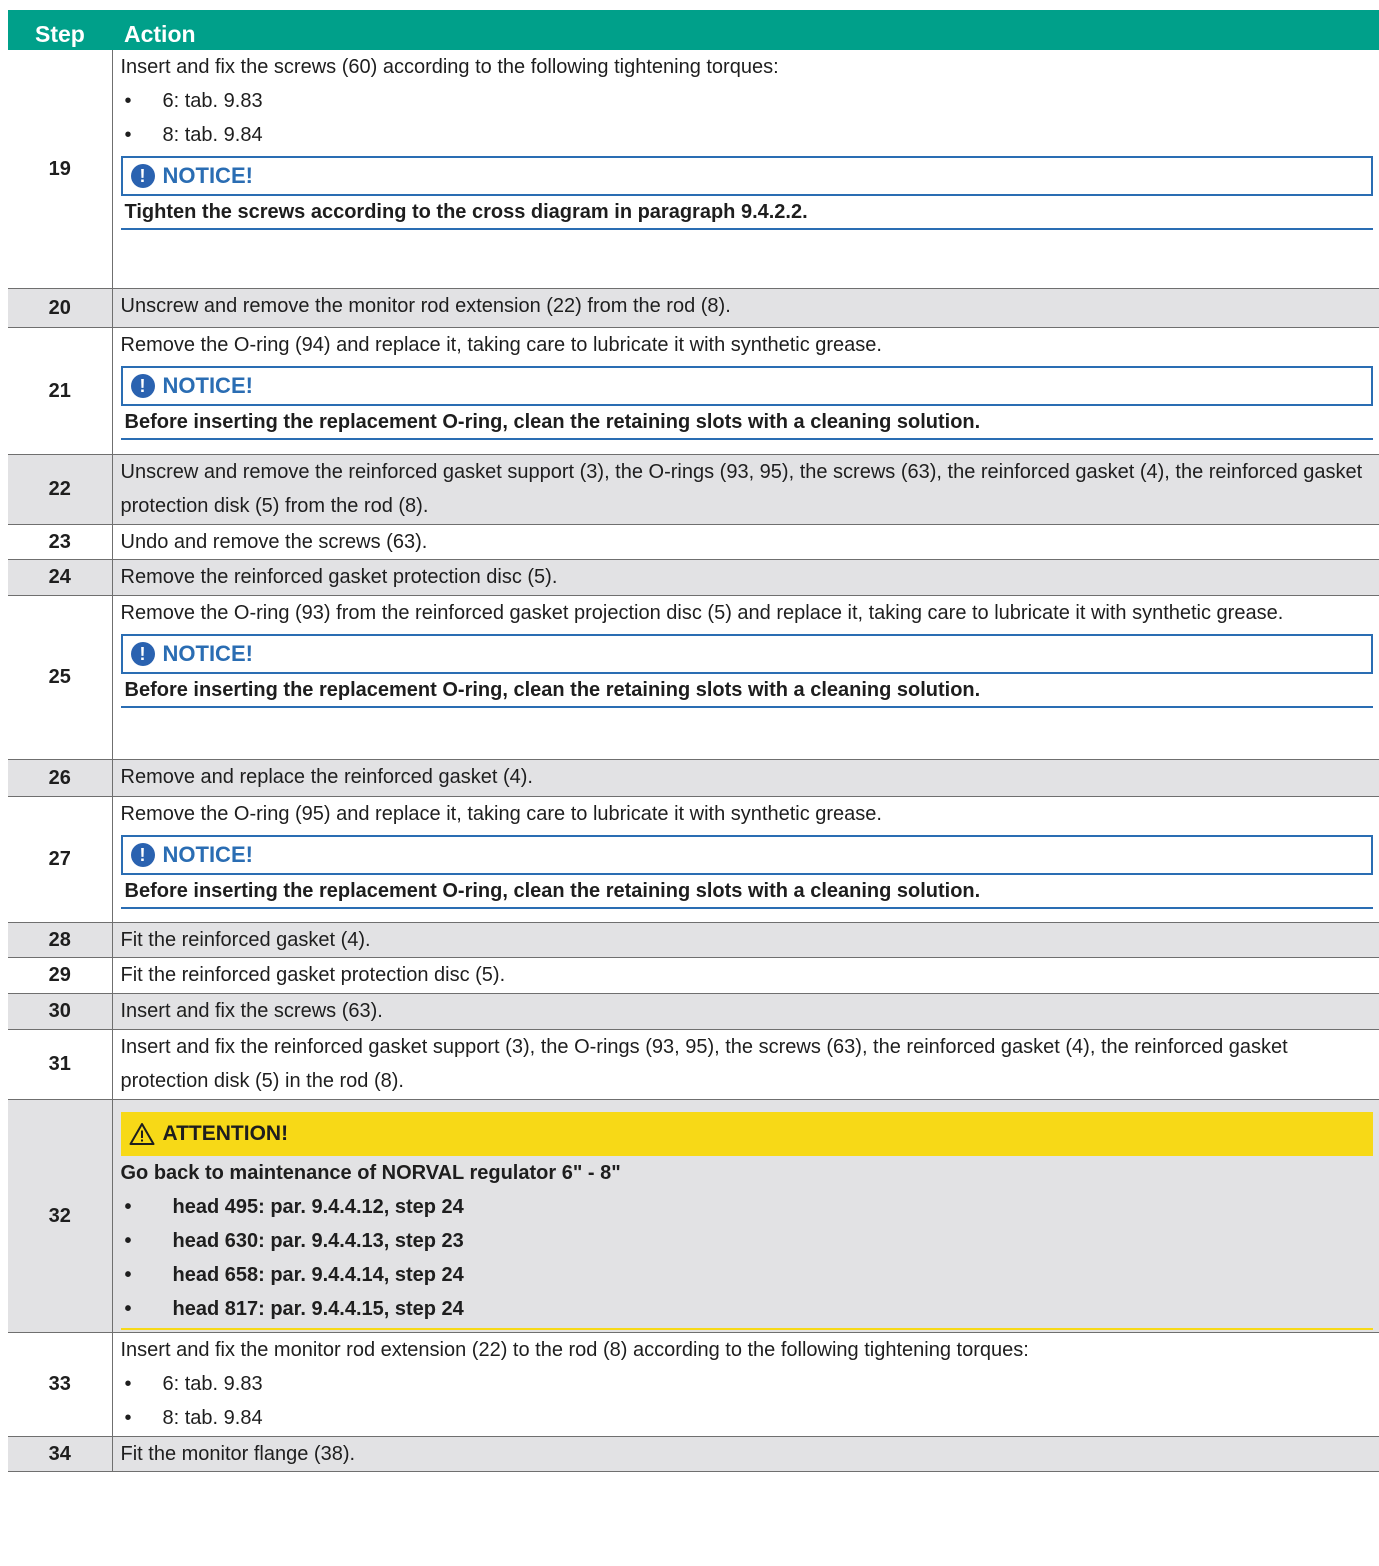 This screenshot has width=1379, height=1566. I want to click on step-text: Fit the monitor flange (38)., so click(238, 1453).